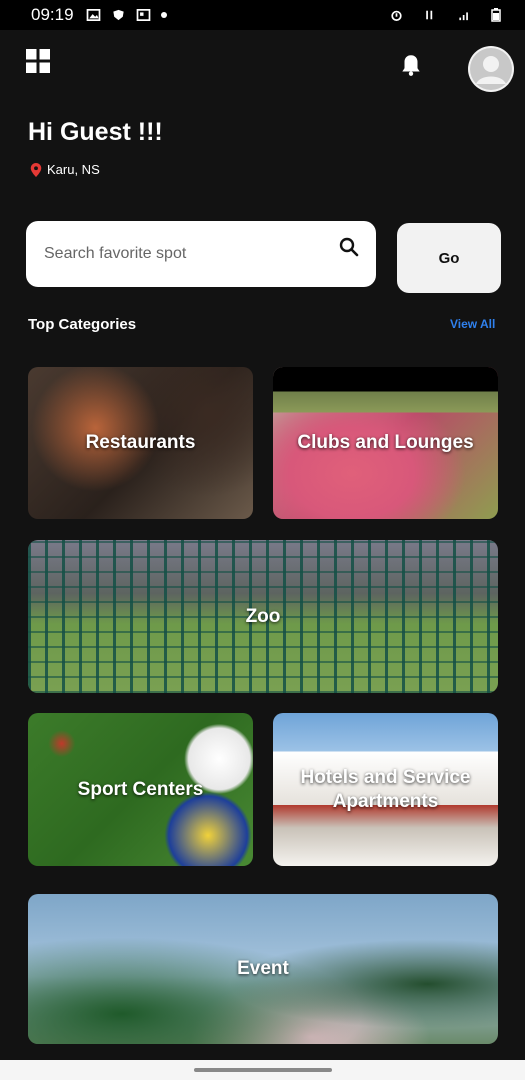  I want to click on battery-icon, so click(496, 15).